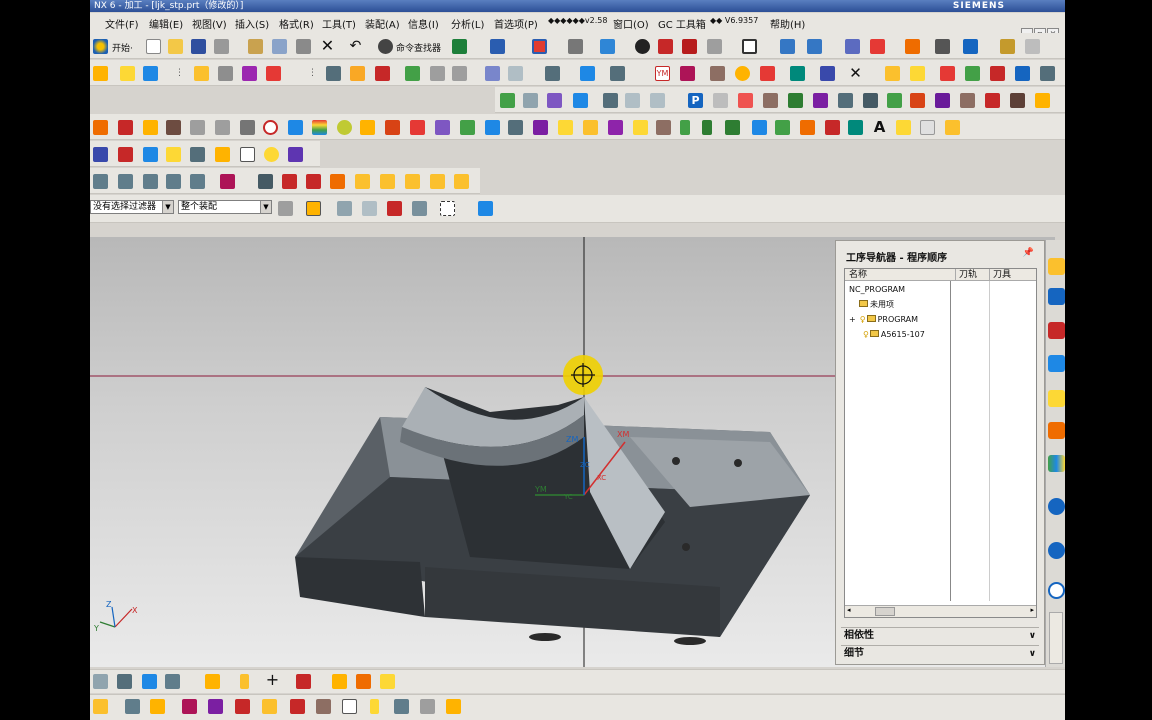 The image size is (1152, 720). What do you see at coordinates (150, 181) in the screenshot?
I see `pull-face-icon` at bounding box center [150, 181].